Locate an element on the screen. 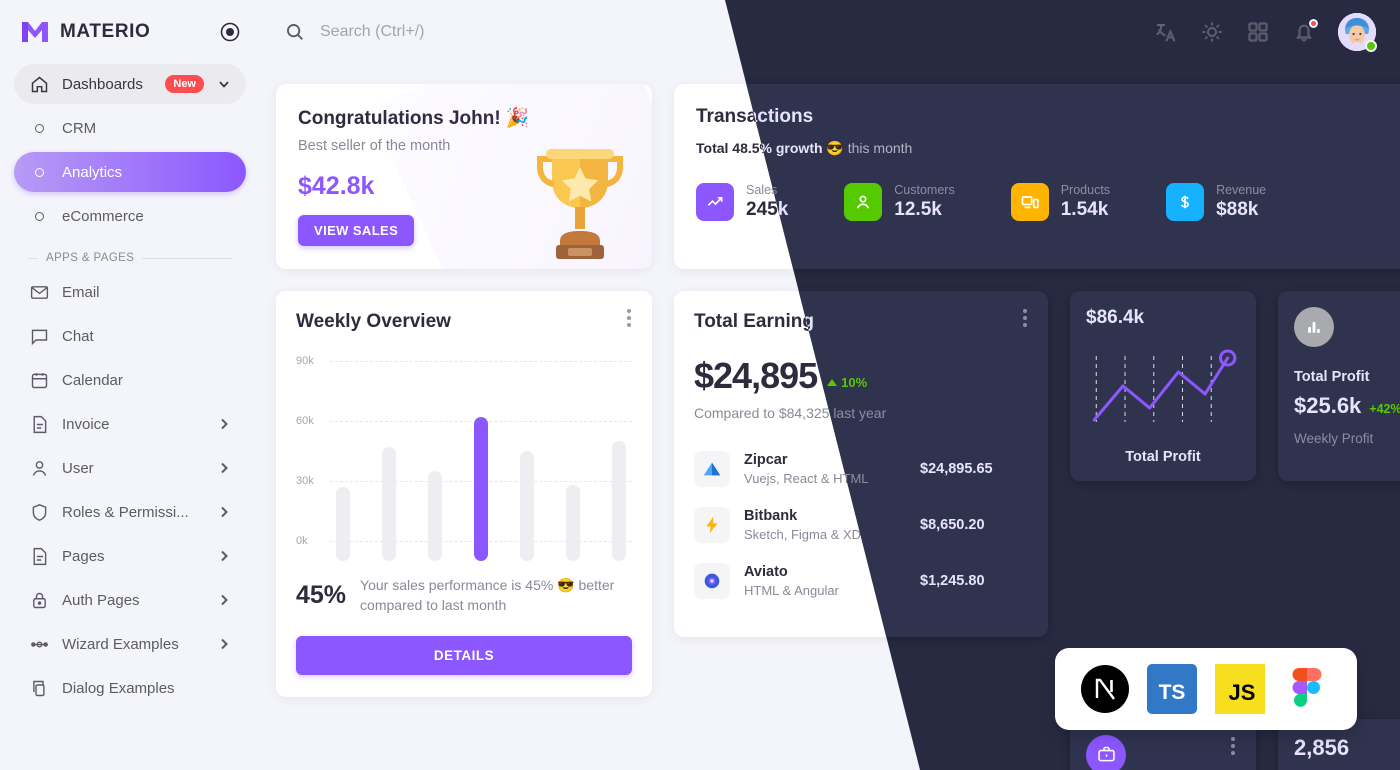 The width and height of the screenshot is (1400, 770). sidebar-item-analytics: Analytics is located at coordinates (130, 172).